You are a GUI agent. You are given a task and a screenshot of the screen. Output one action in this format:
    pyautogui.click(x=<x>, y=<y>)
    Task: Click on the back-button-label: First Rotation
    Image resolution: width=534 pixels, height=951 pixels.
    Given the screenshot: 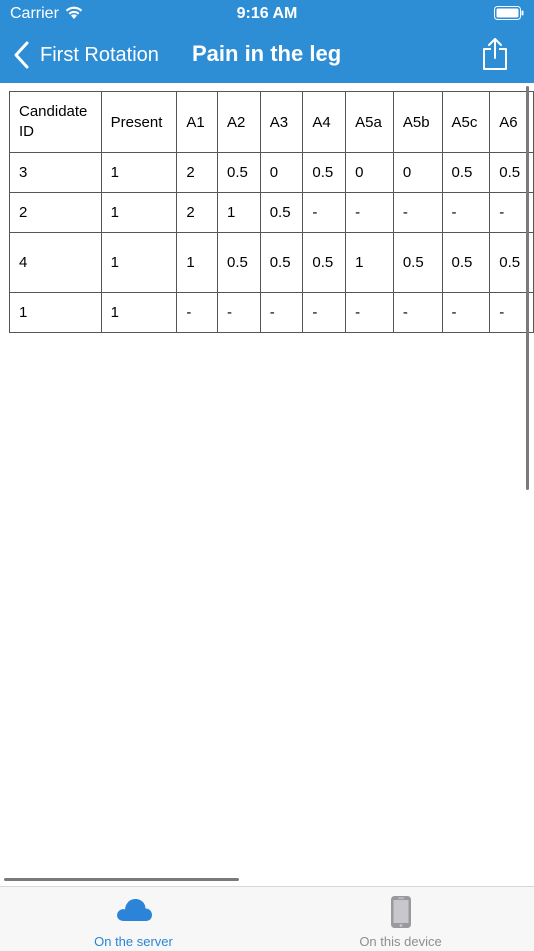 What is the action you would take?
    pyautogui.click(x=99, y=54)
    